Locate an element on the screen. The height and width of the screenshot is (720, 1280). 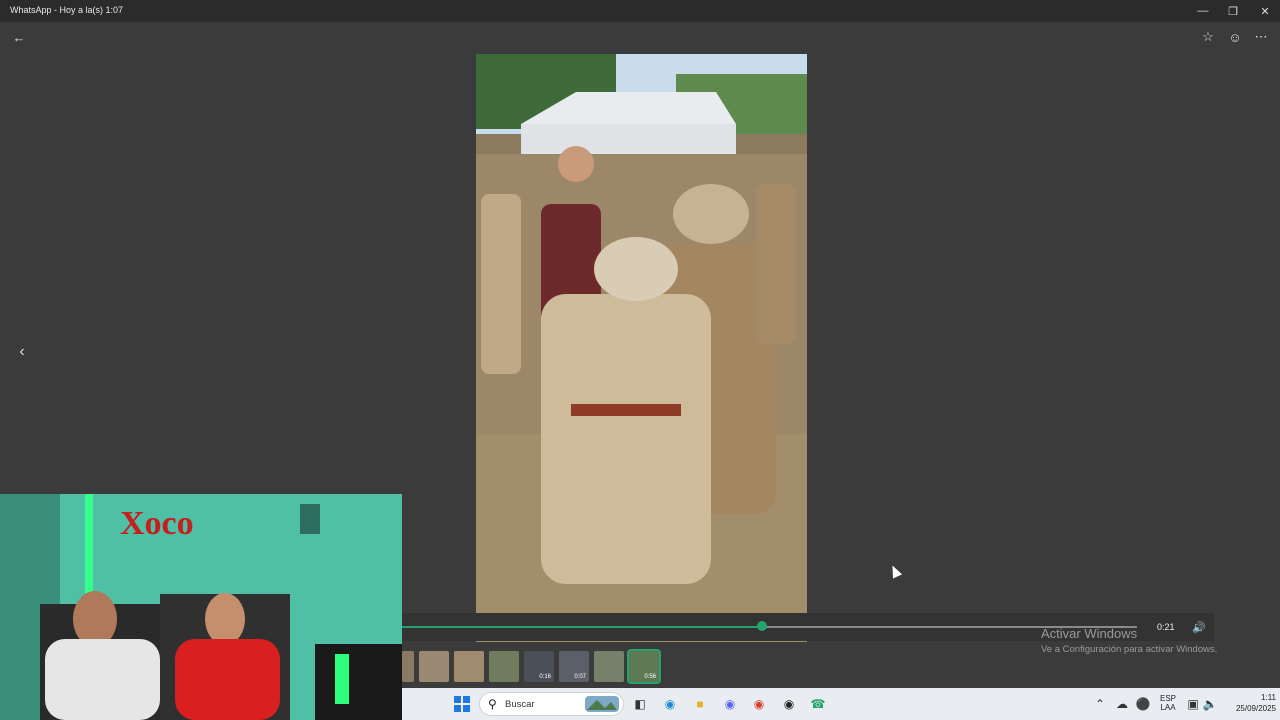
show-hidden-icons-button: ⌃ is located at coordinates (1100, 704).